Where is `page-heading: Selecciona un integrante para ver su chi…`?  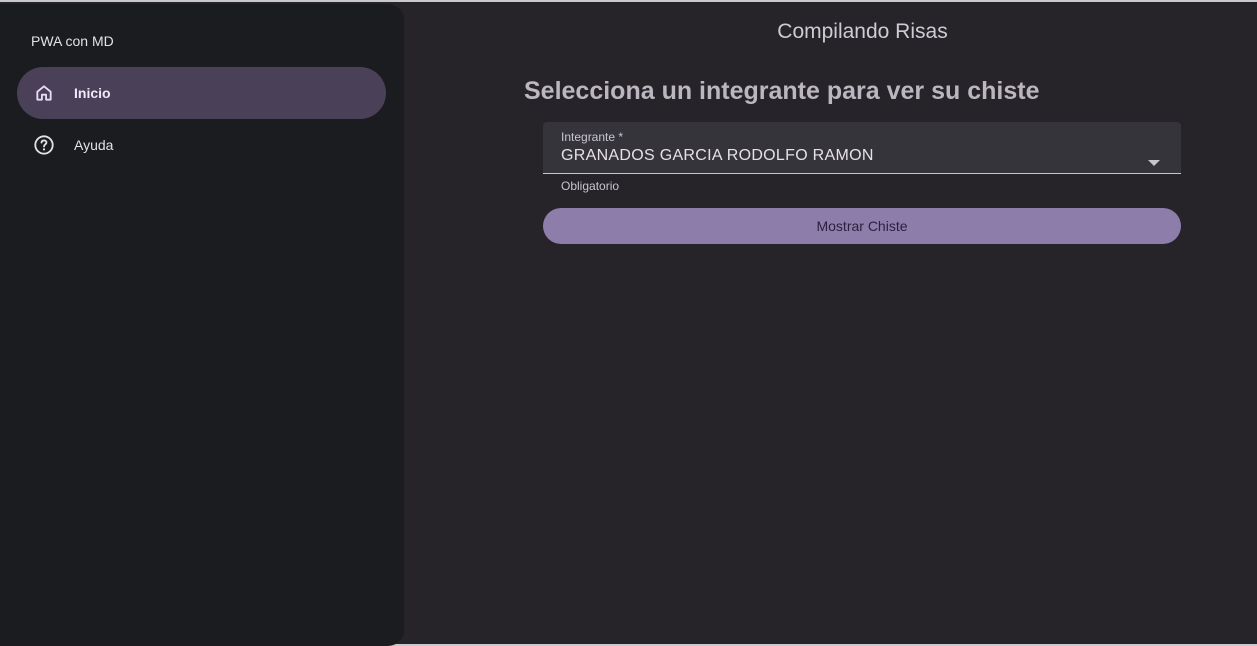
page-heading: Selecciona un integrante para ver su chi… is located at coordinates (782, 91).